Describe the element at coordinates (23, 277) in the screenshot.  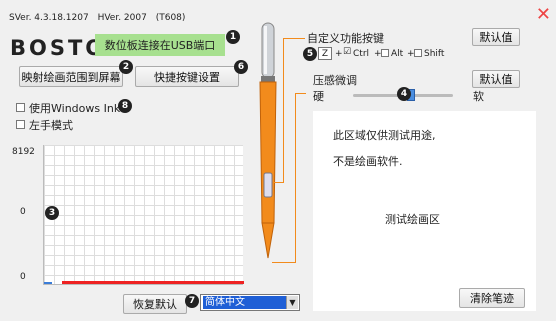
I see `graph-y-bottom-label: 0` at that location.